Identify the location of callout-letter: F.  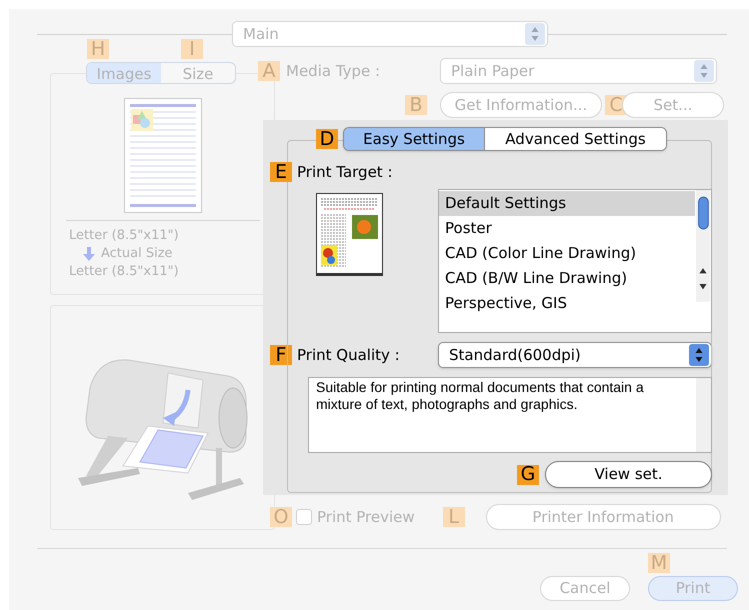
(281, 355).